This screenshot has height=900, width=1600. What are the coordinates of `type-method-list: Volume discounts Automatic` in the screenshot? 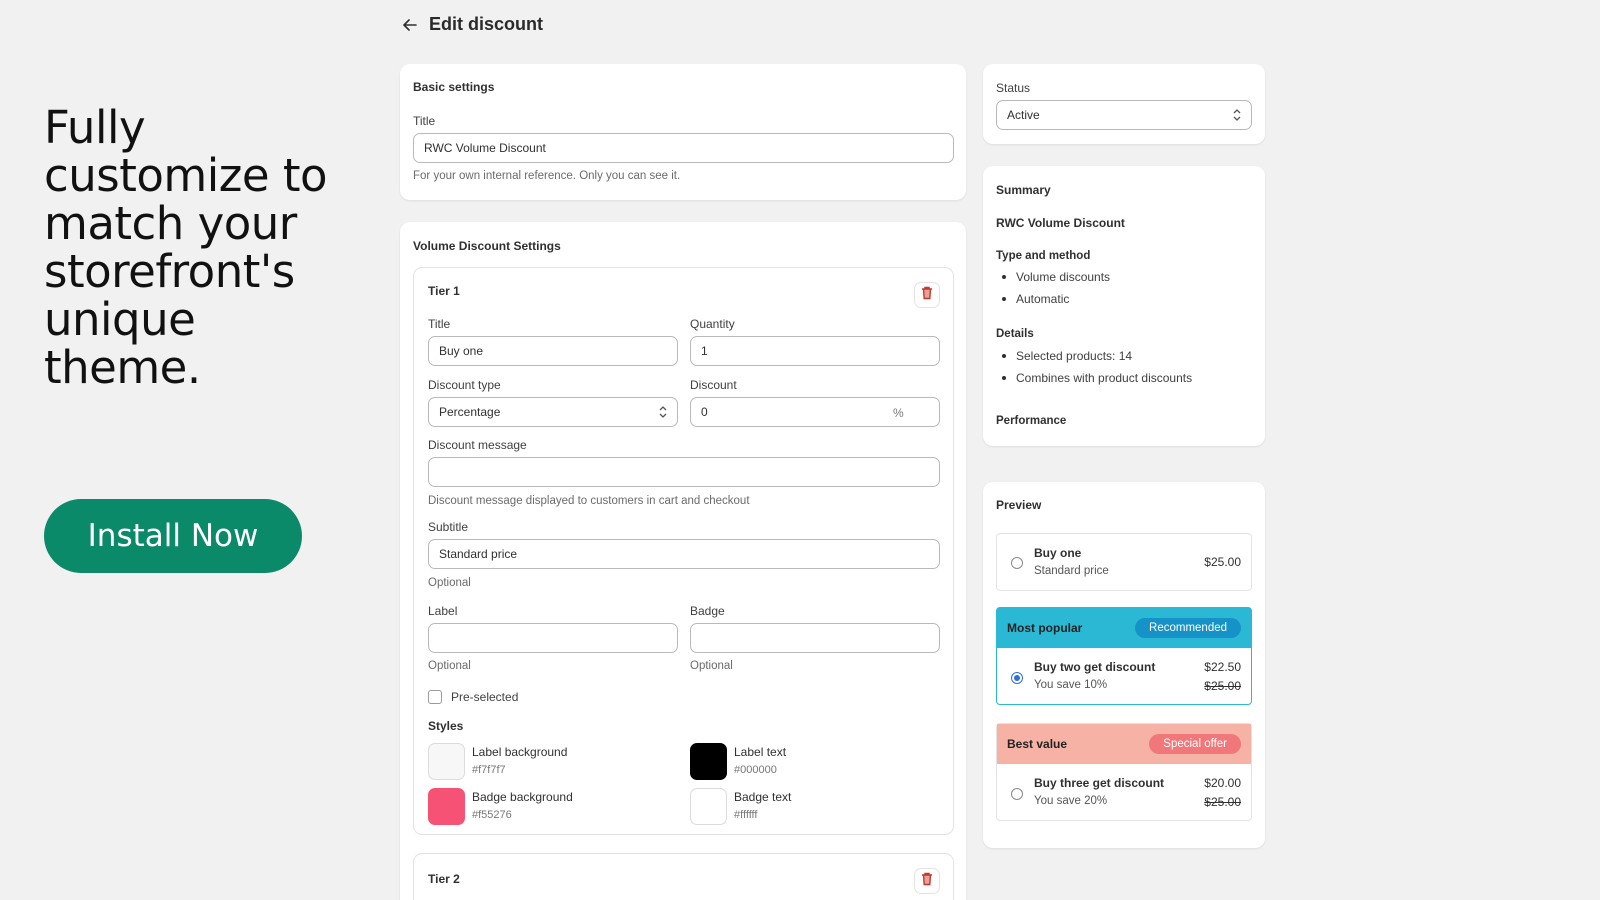 It's located at (1053, 288).